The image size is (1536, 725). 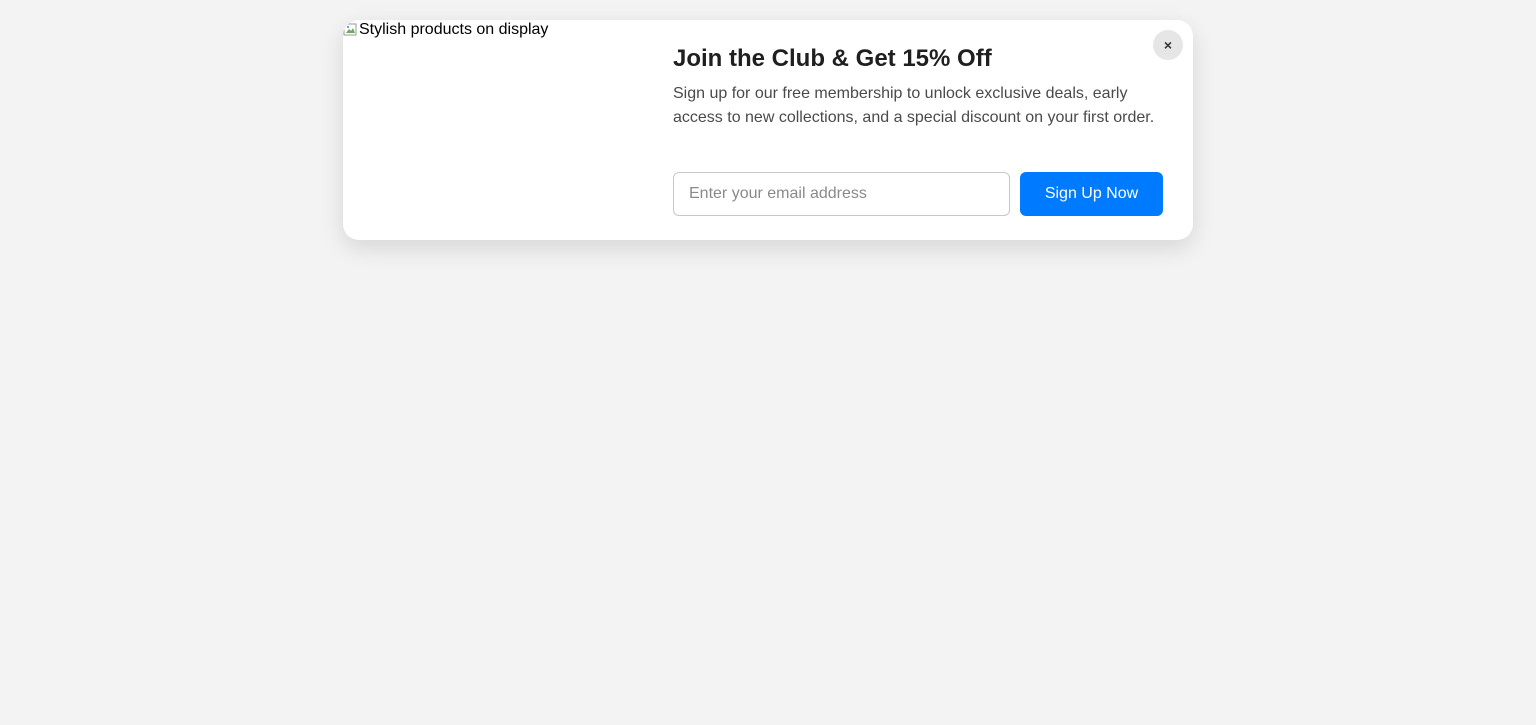 I want to click on image-alt-text: Stylish products on display, so click(x=454, y=29).